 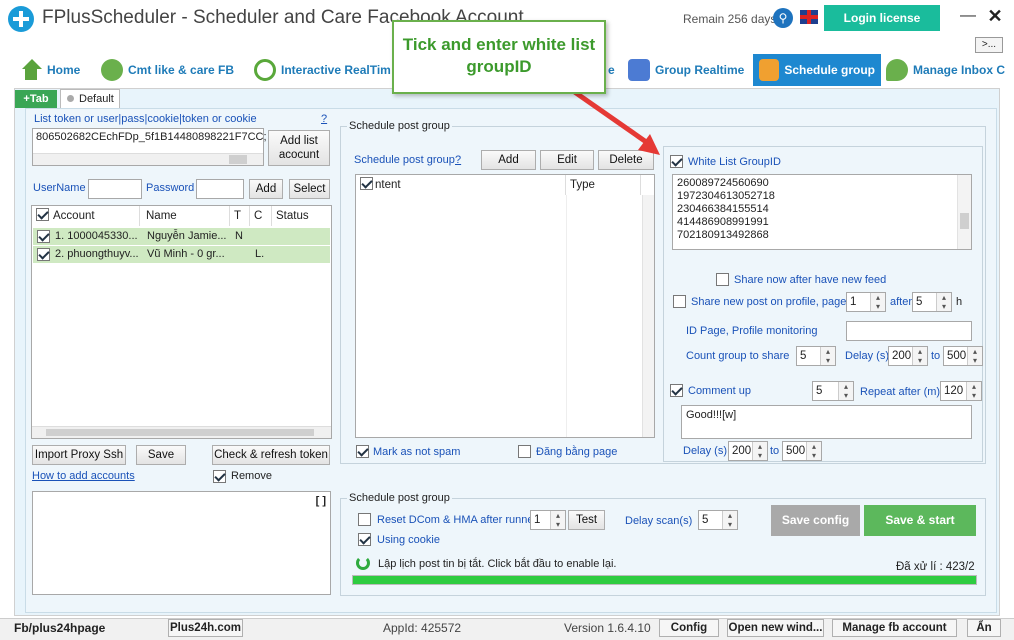 What do you see at coordinates (219, 476) in the screenshot?
I see `remove-checkbox` at bounding box center [219, 476].